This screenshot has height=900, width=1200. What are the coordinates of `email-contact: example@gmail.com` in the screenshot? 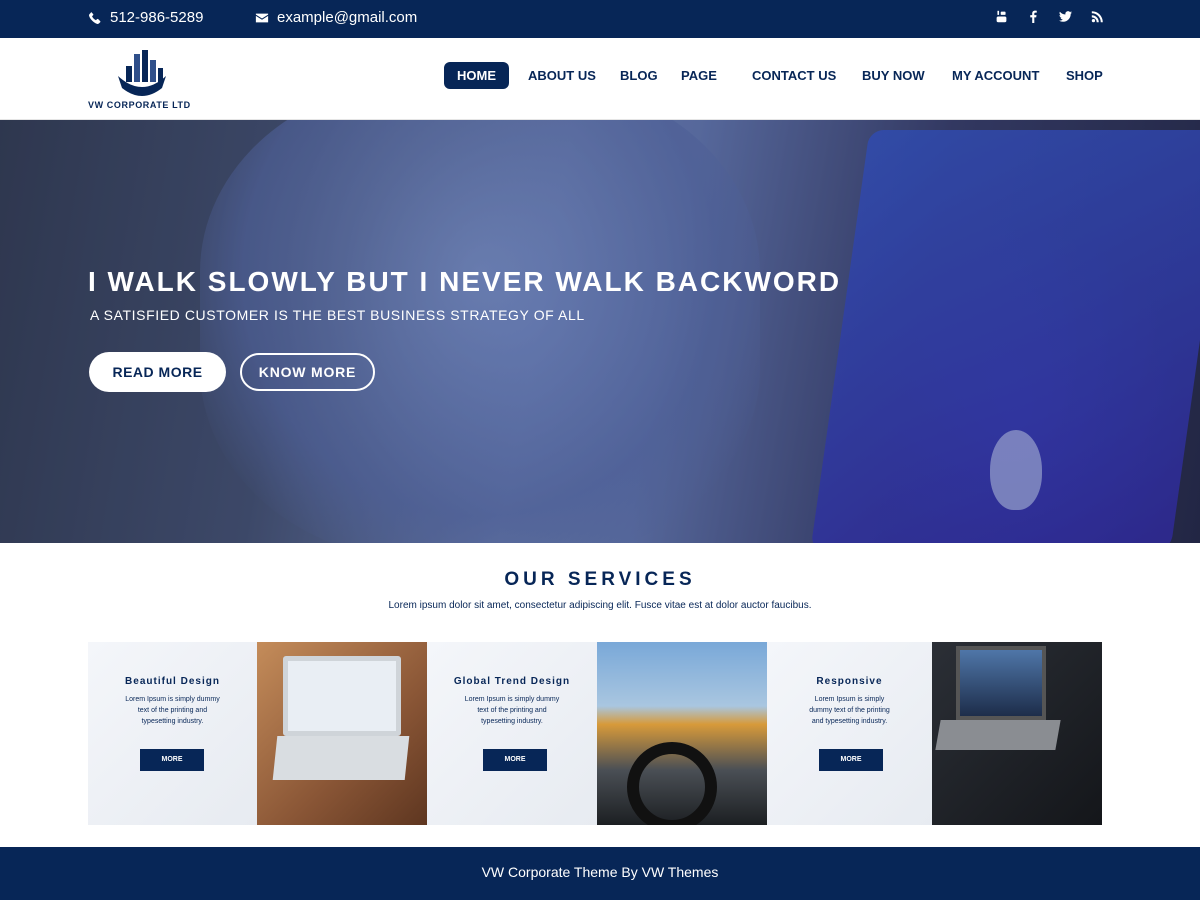 It's located at (336, 17).